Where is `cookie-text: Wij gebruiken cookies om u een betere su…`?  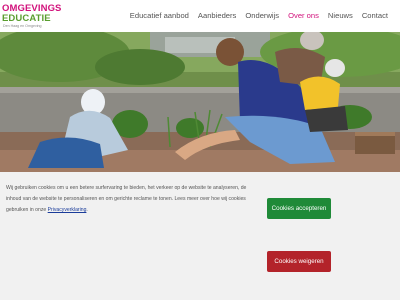
cookie-text: Wij gebruiken cookies om u een betere su… is located at coordinates (131, 199).